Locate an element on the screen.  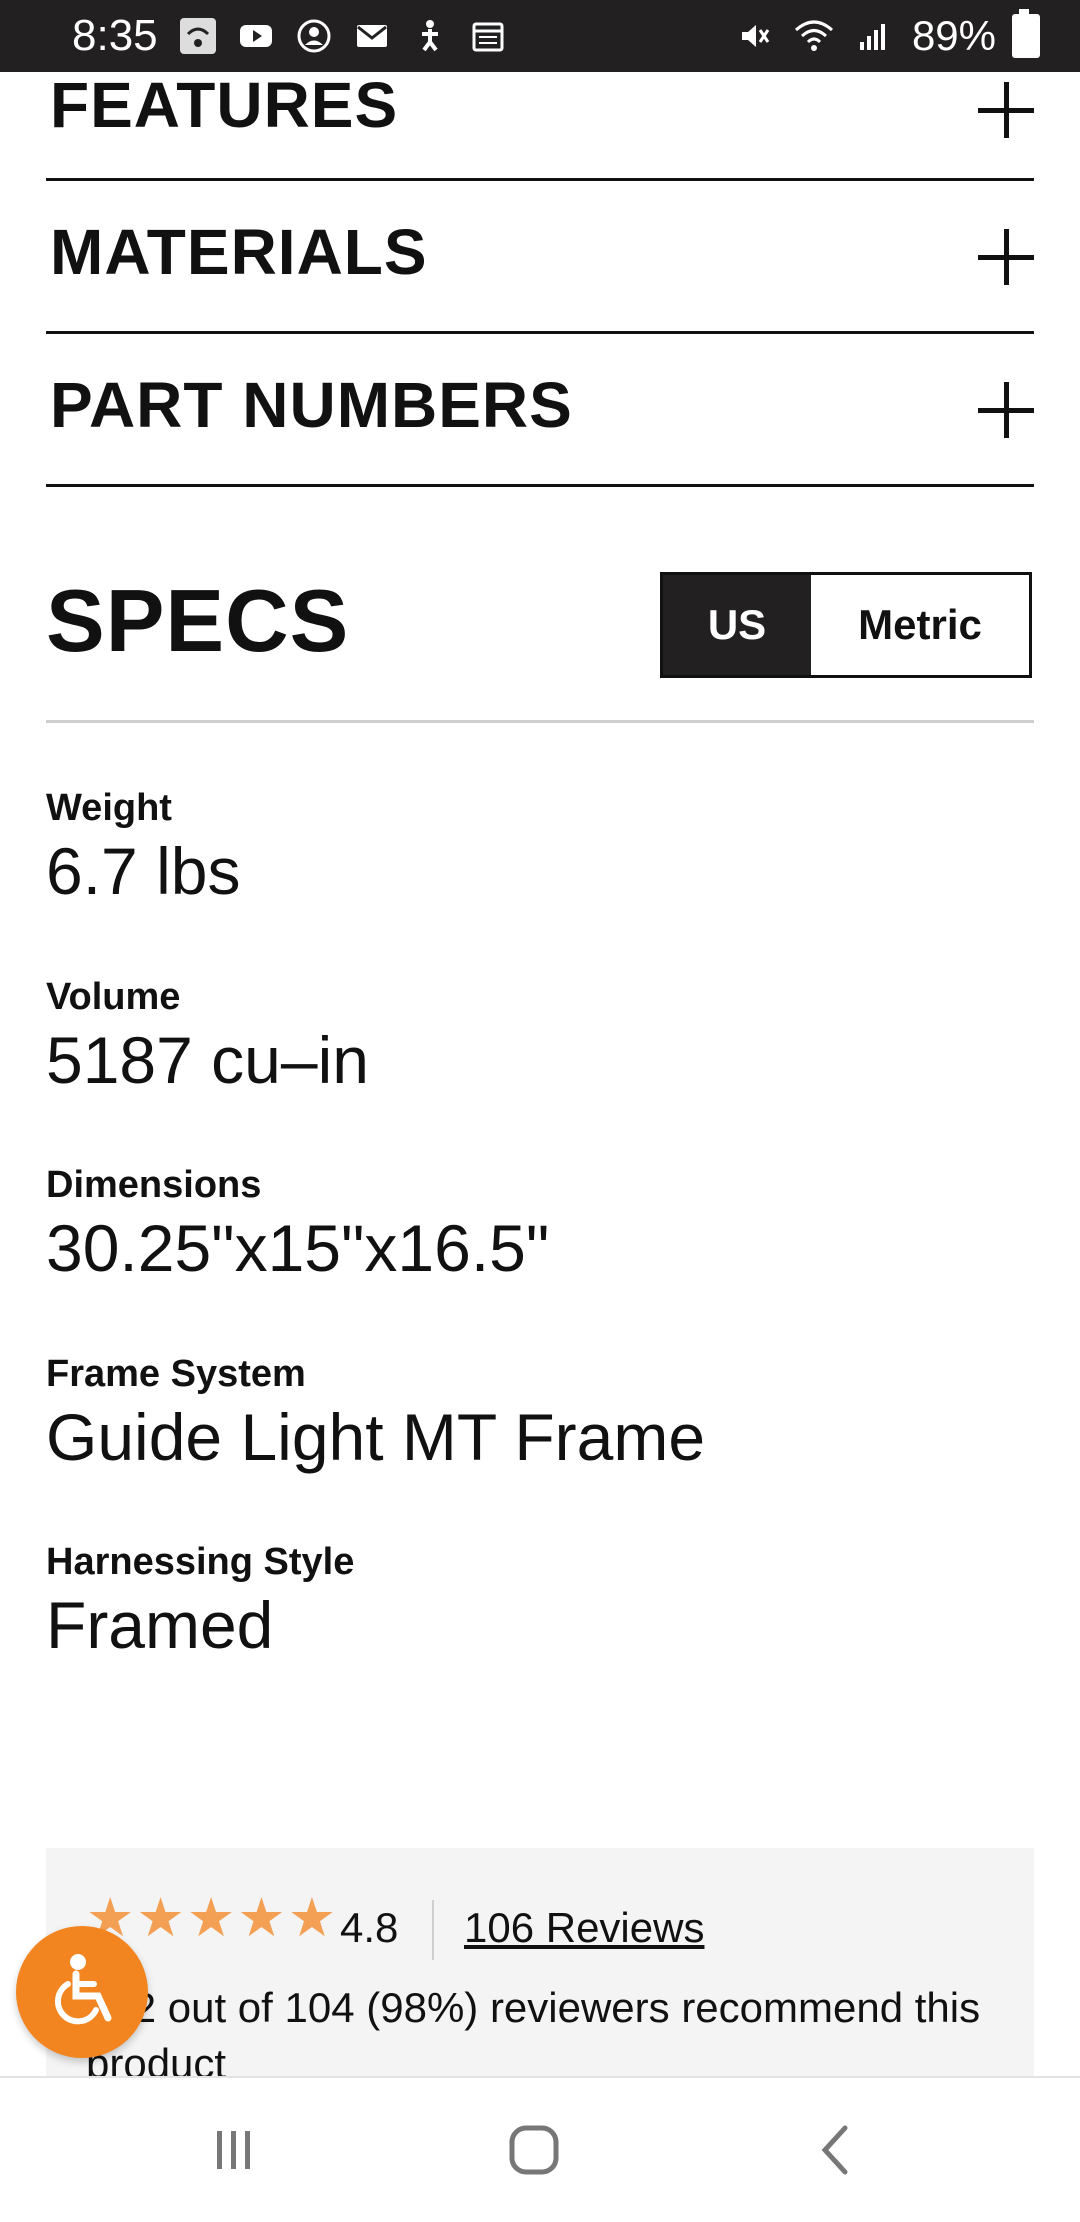
accessibility-button is located at coordinates (82, 1992).